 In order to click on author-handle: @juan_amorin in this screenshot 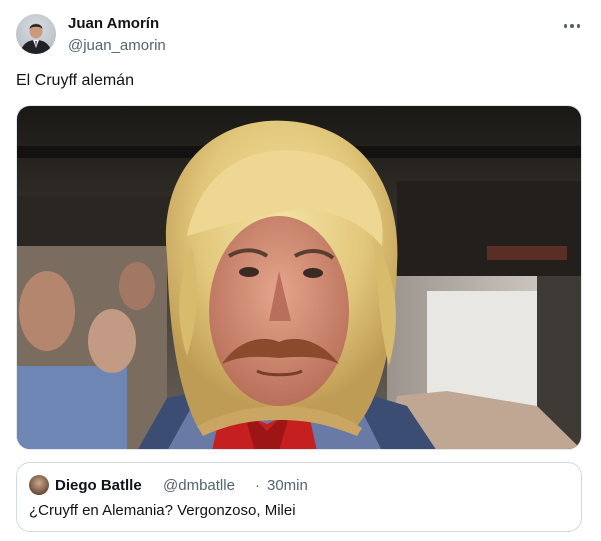, I will do `click(117, 46)`.